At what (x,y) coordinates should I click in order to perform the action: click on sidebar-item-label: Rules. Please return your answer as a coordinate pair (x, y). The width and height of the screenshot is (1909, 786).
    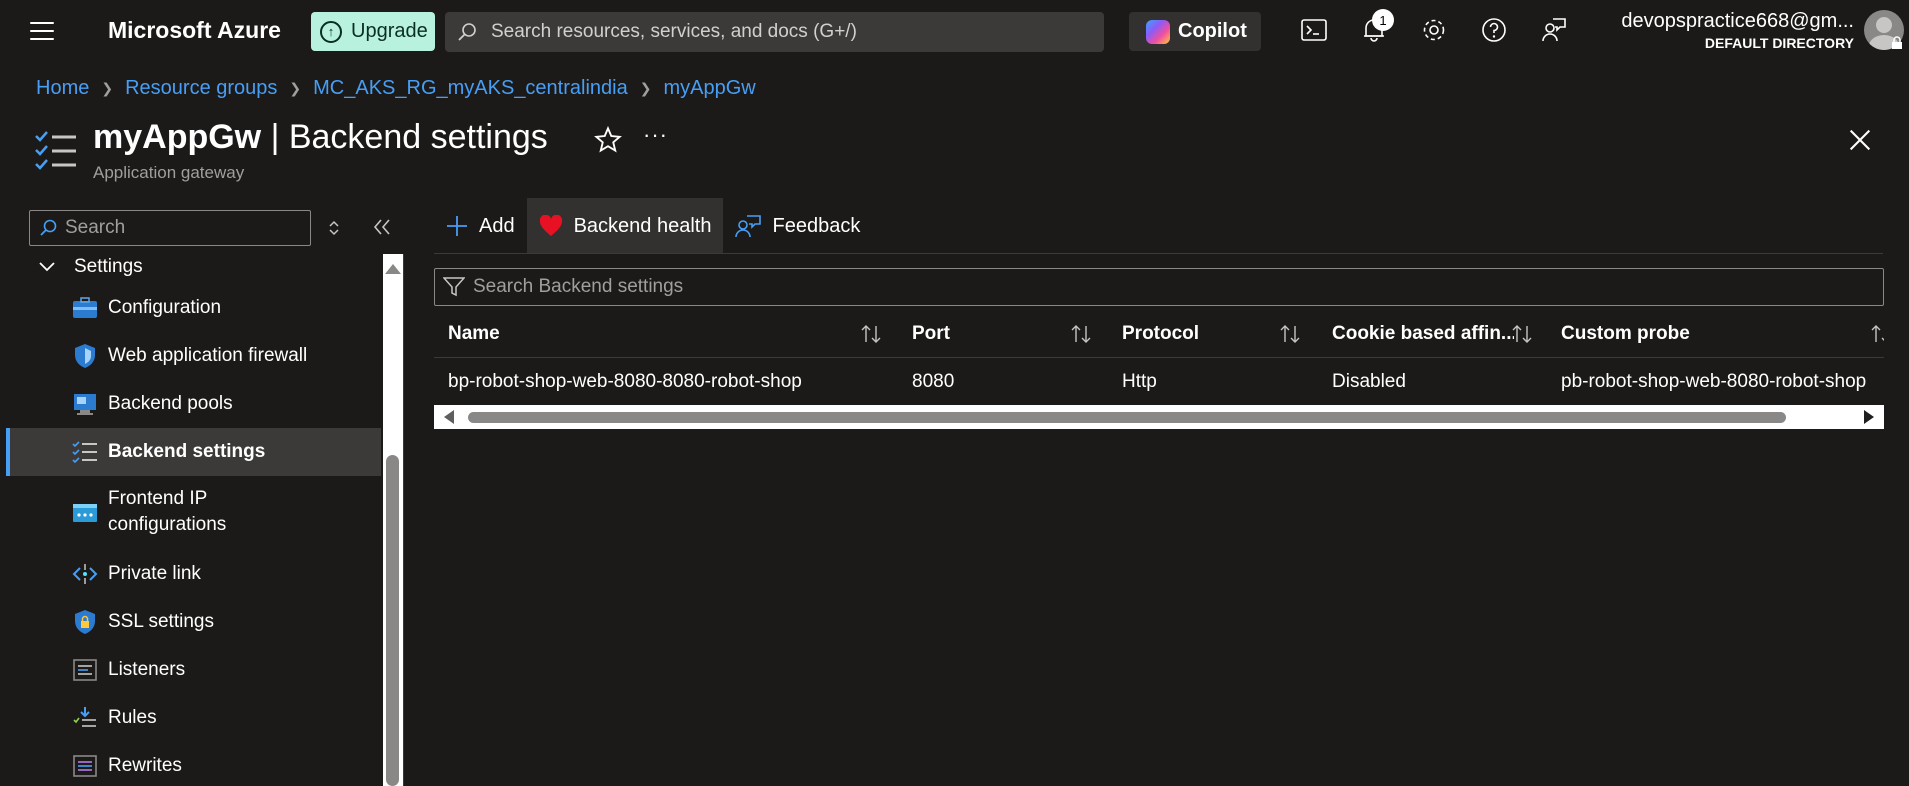
    Looking at the image, I should click on (132, 717).